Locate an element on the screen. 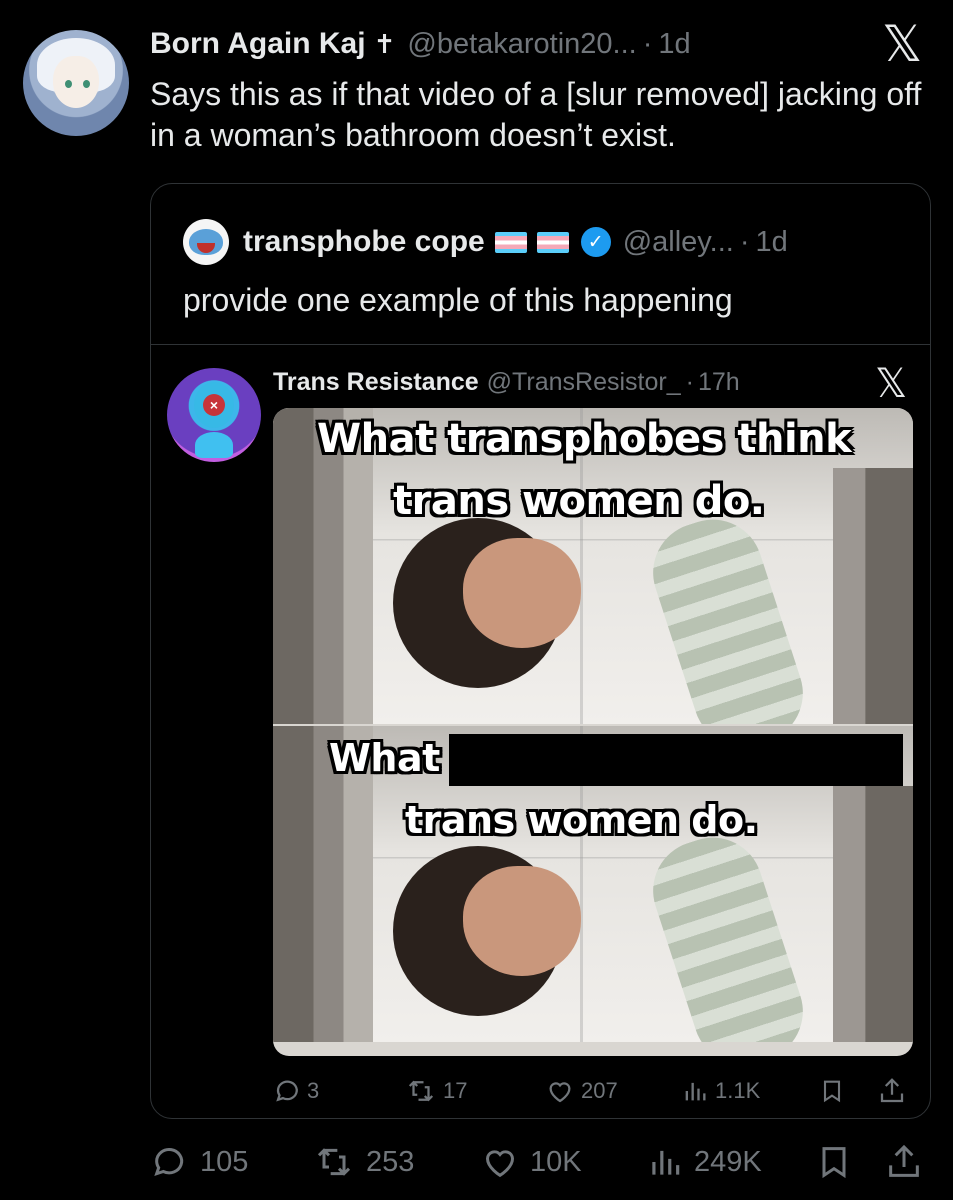 The width and height of the screenshot is (953, 1200). name-emoji: ✝ is located at coordinates (384, 43).